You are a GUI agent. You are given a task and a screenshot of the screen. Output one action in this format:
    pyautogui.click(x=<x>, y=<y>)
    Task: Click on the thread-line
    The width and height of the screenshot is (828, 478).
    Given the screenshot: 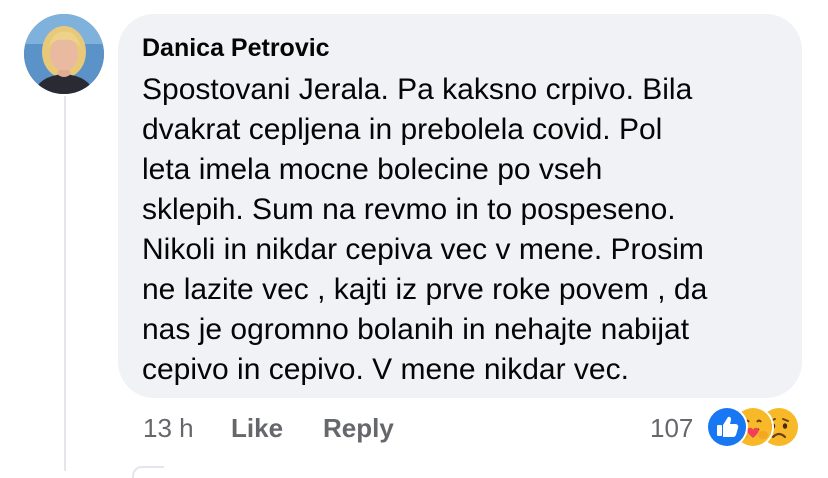 What is the action you would take?
    pyautogui.click(x=65, y=283)
    